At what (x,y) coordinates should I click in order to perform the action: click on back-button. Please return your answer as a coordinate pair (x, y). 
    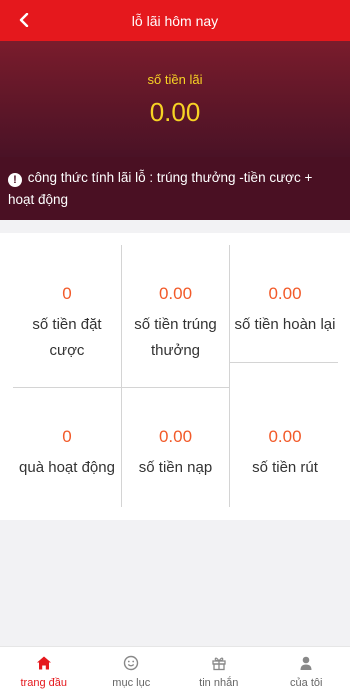
    Looking at the image, I should click on (24, 20).